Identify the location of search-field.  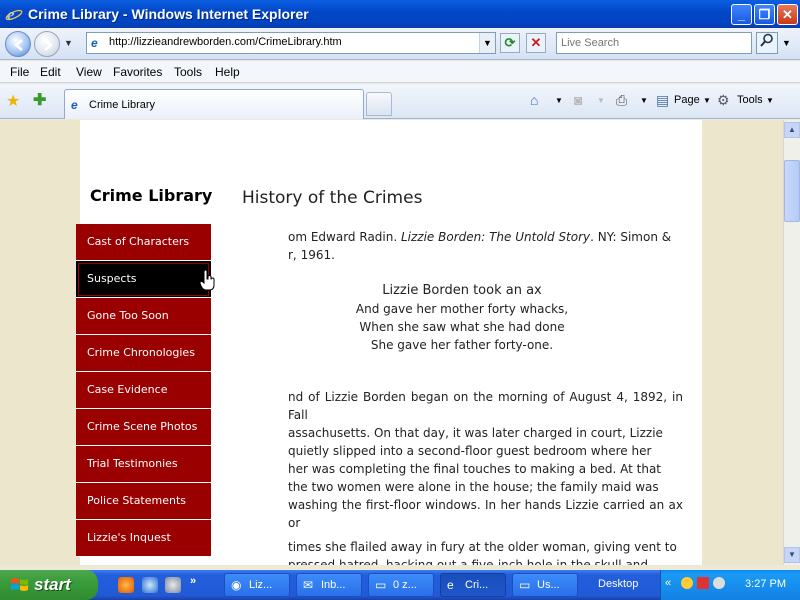
(654, 43).